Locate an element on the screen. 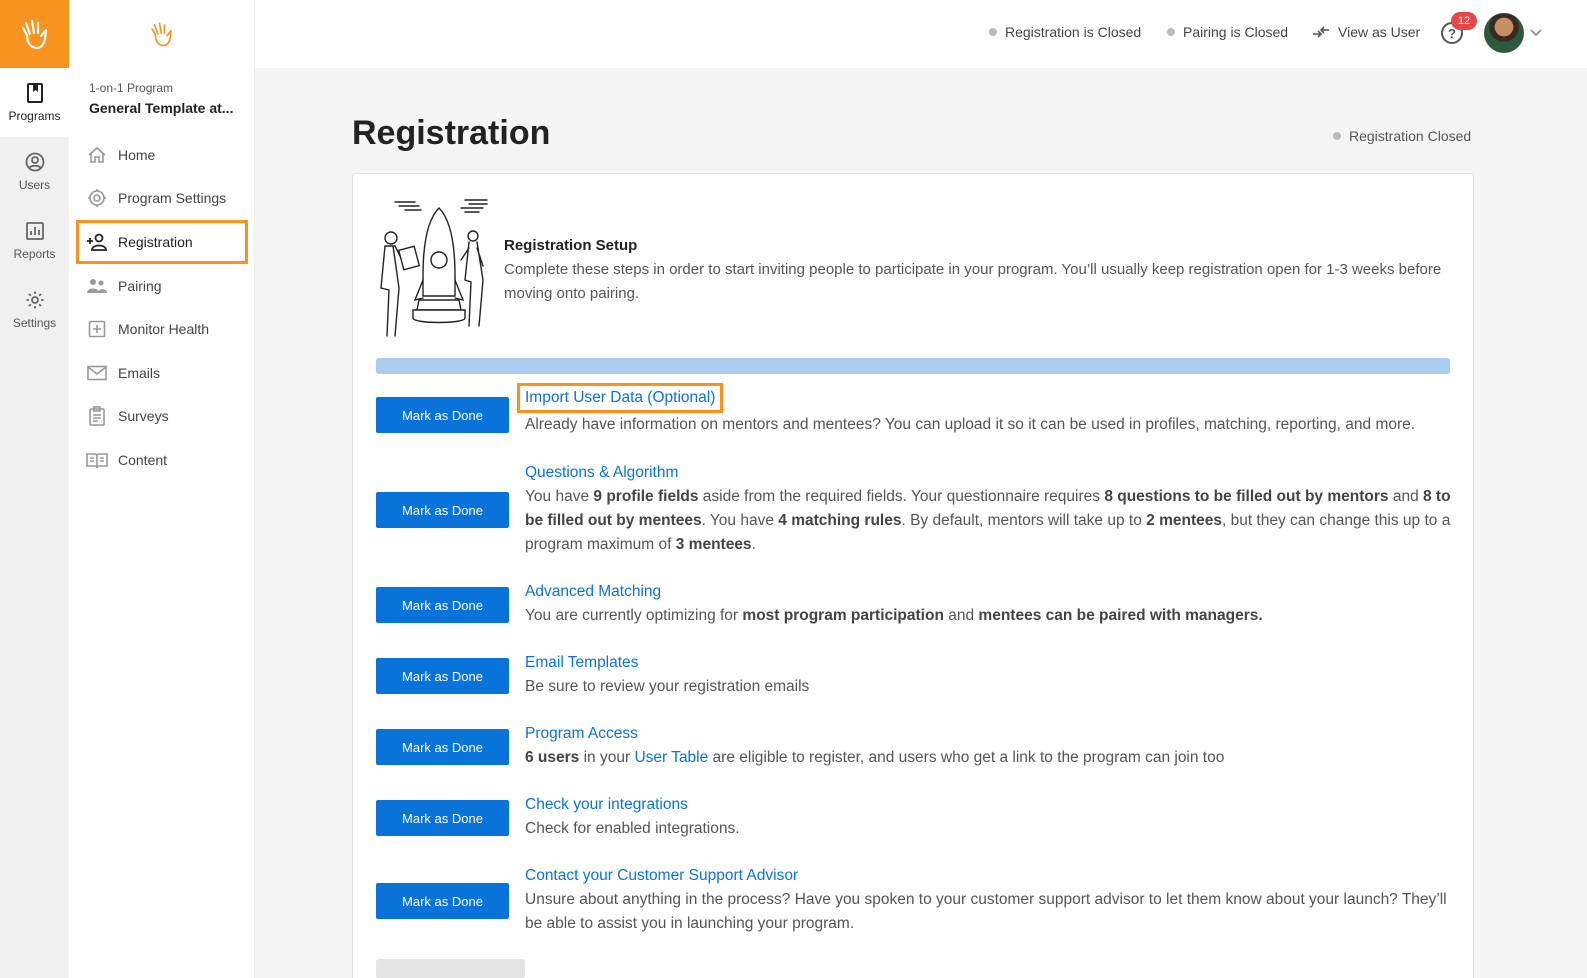 The image size is (1587, 978). nav-item-emails: Emails is located at coordinates (162, 373).